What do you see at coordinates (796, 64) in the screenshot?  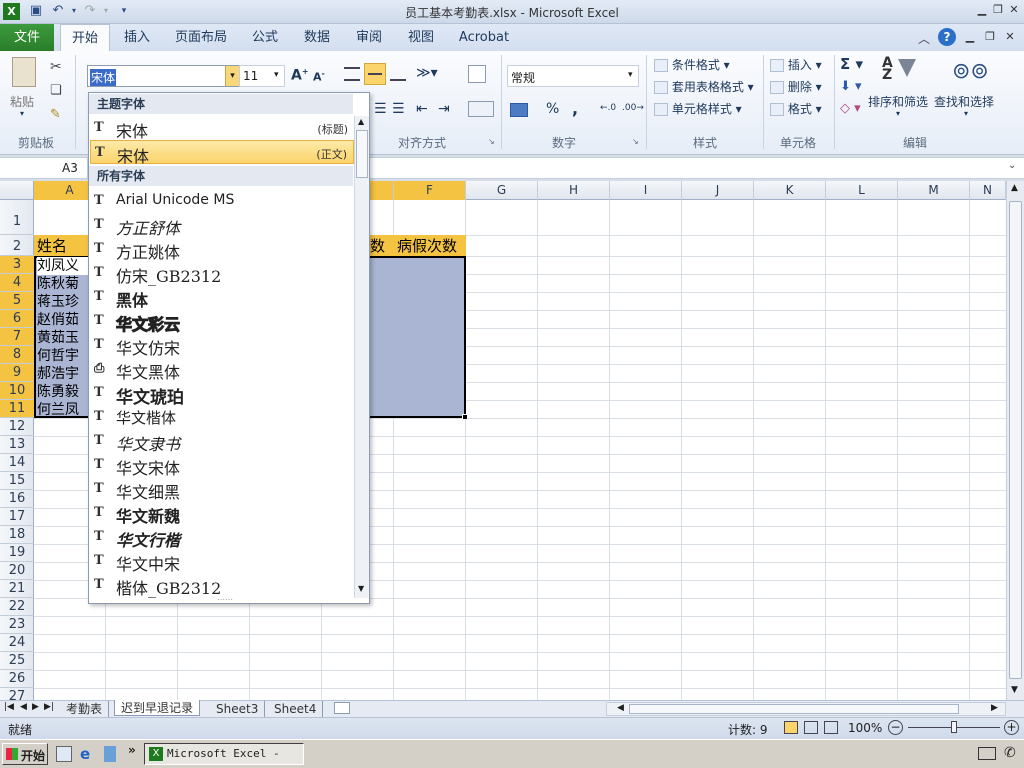 I see `insert-cells-button: 插入 ▾` at bounding box center [796, 64].